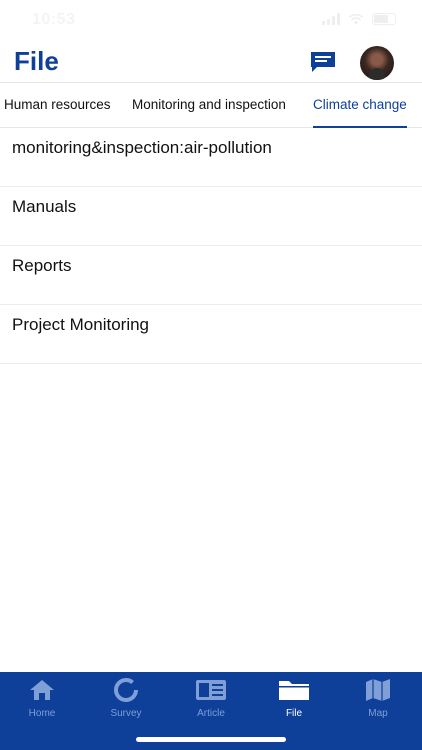 Image resolution: width=422 pixels, height=750 pixels. I want to click on tab-human-resources: Human resources, so click(57, 105).